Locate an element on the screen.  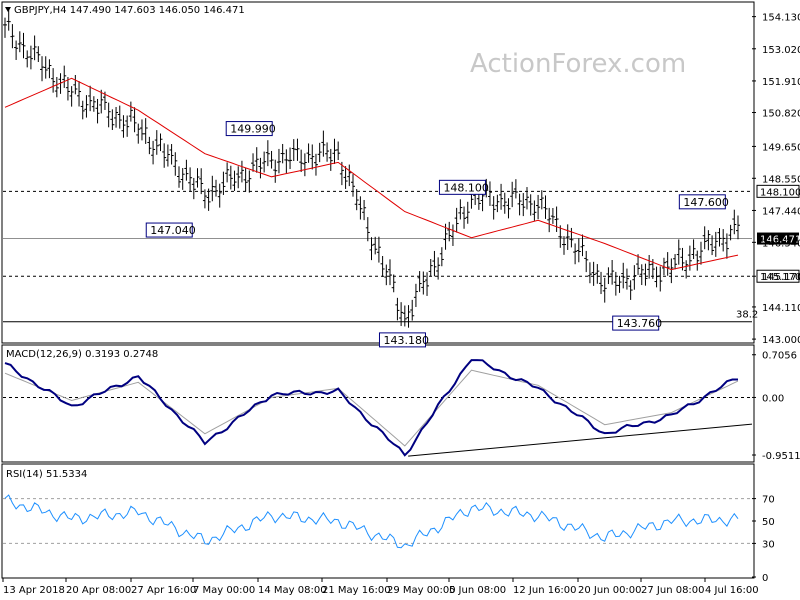
price-tick-label: 143.000 is located at coordinates (781, 340).